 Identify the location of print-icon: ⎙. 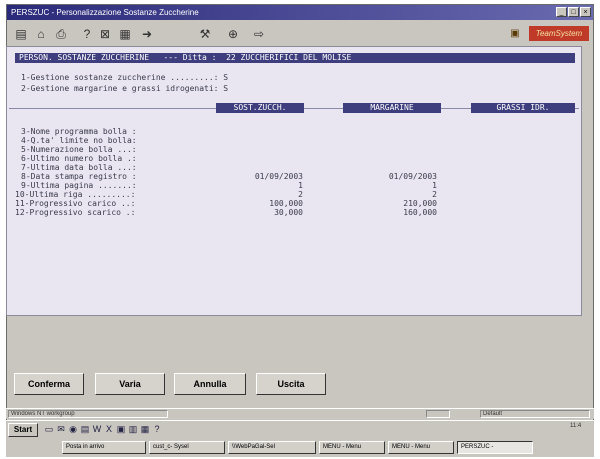
(61, 34).